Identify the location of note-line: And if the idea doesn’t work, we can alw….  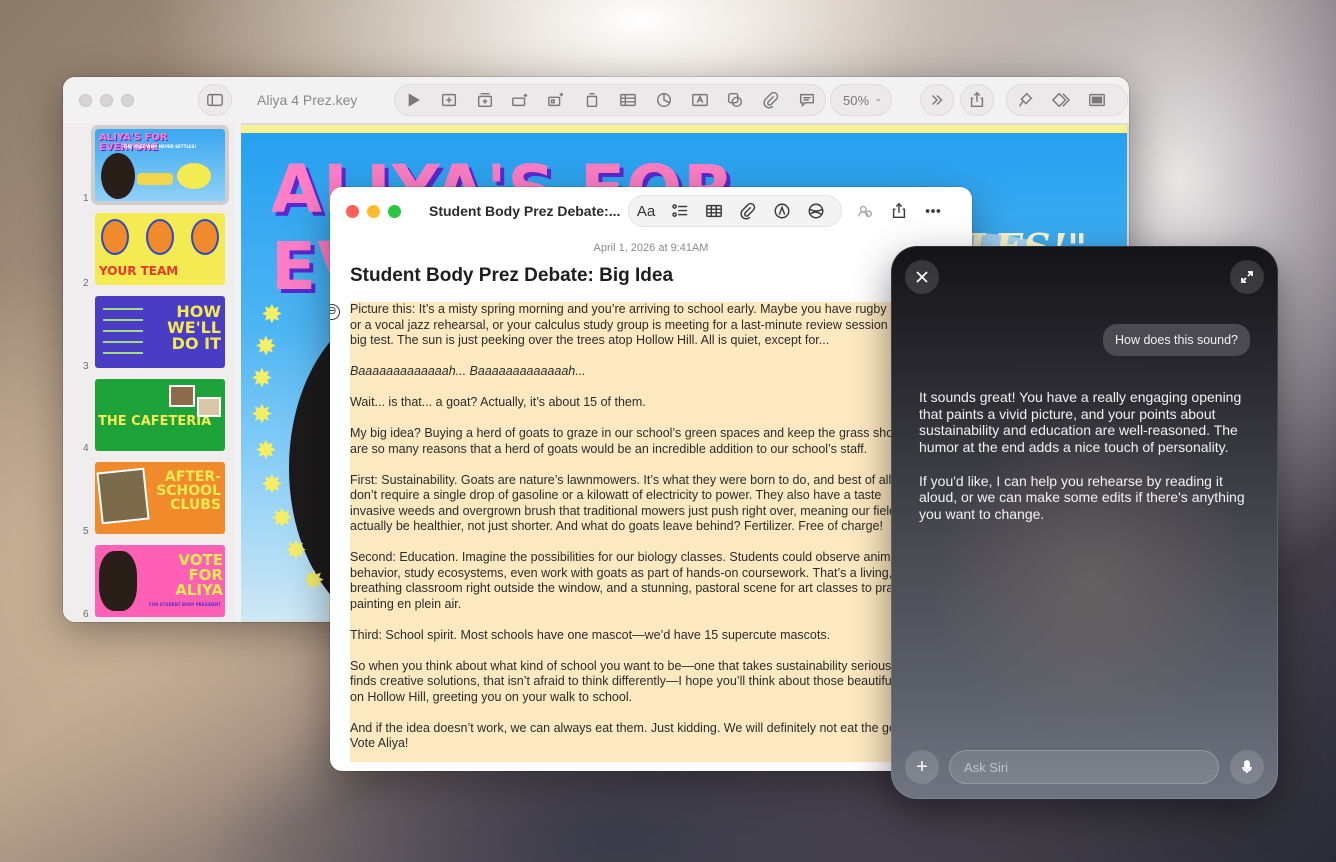
(630, 727).